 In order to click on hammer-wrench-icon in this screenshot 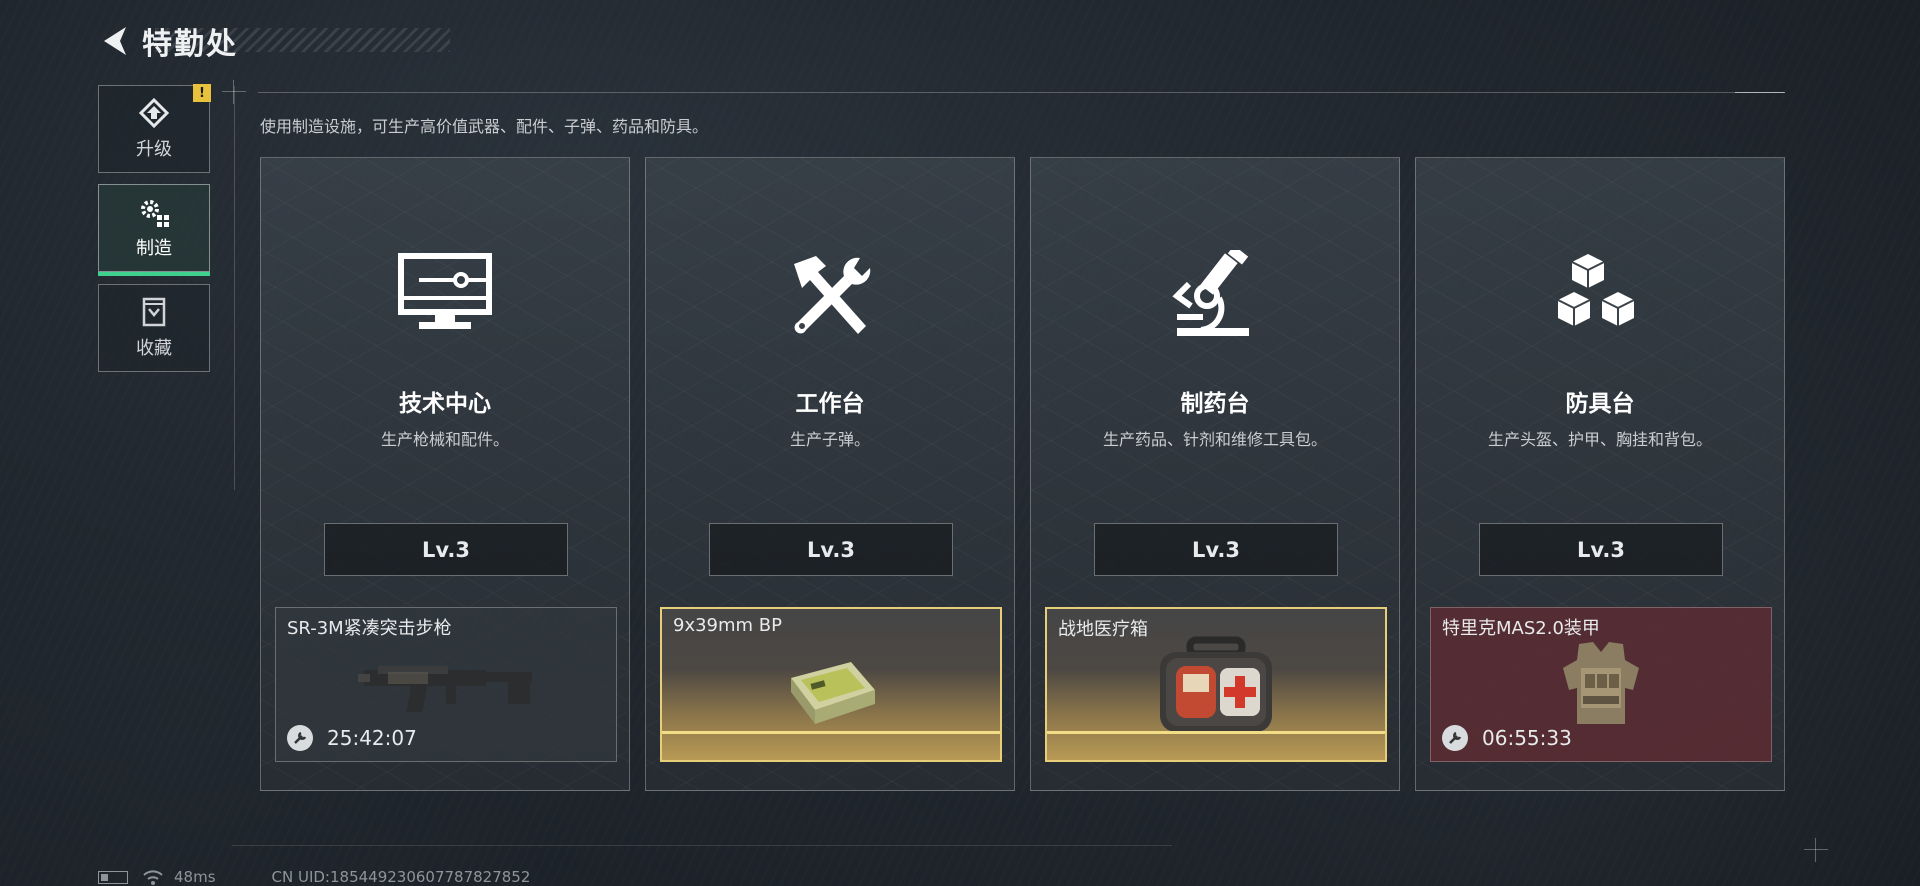, I will do `click(832, 295)`.